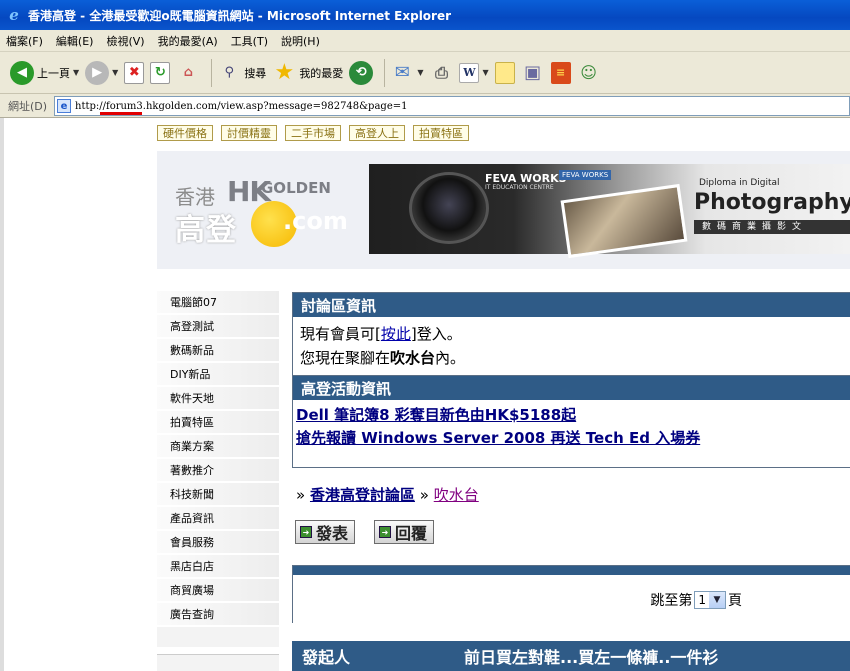  What do you see at coordinates (326, 657) in the screenshot?
I see `poster-label: 發起人` at bounding box center [326, 657].